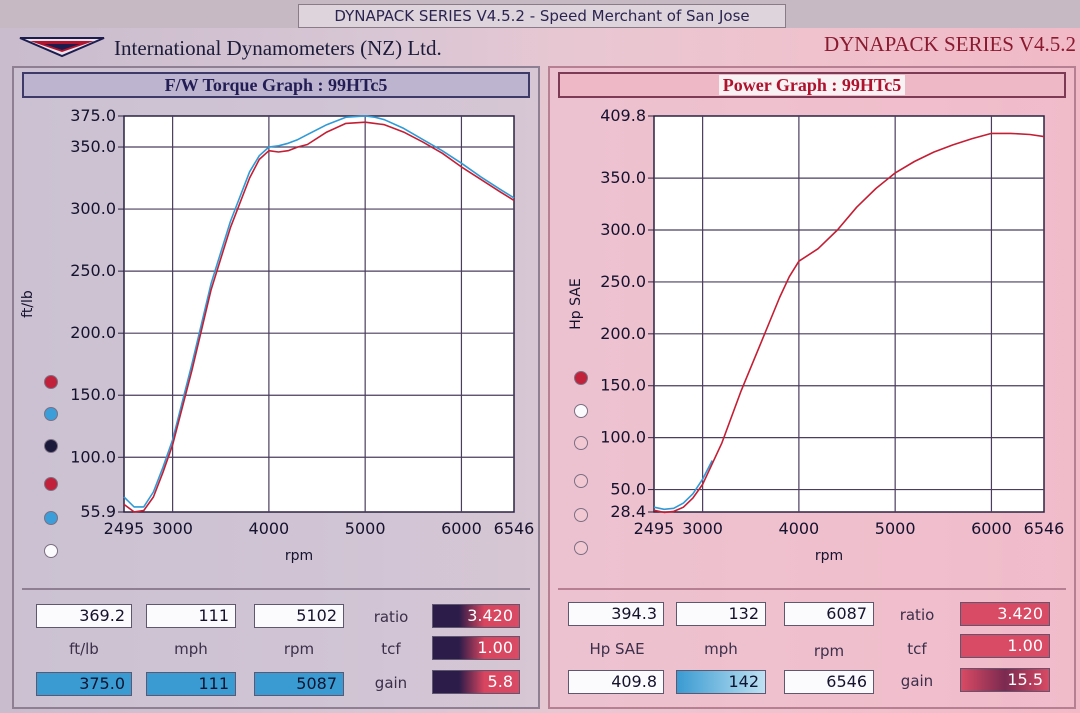 The width and height of the screenshot is (1080, 713). Describe the element at coordinates (623, 177) in the screenshot. I see `power-y-tick-label: 350.0` at that location.